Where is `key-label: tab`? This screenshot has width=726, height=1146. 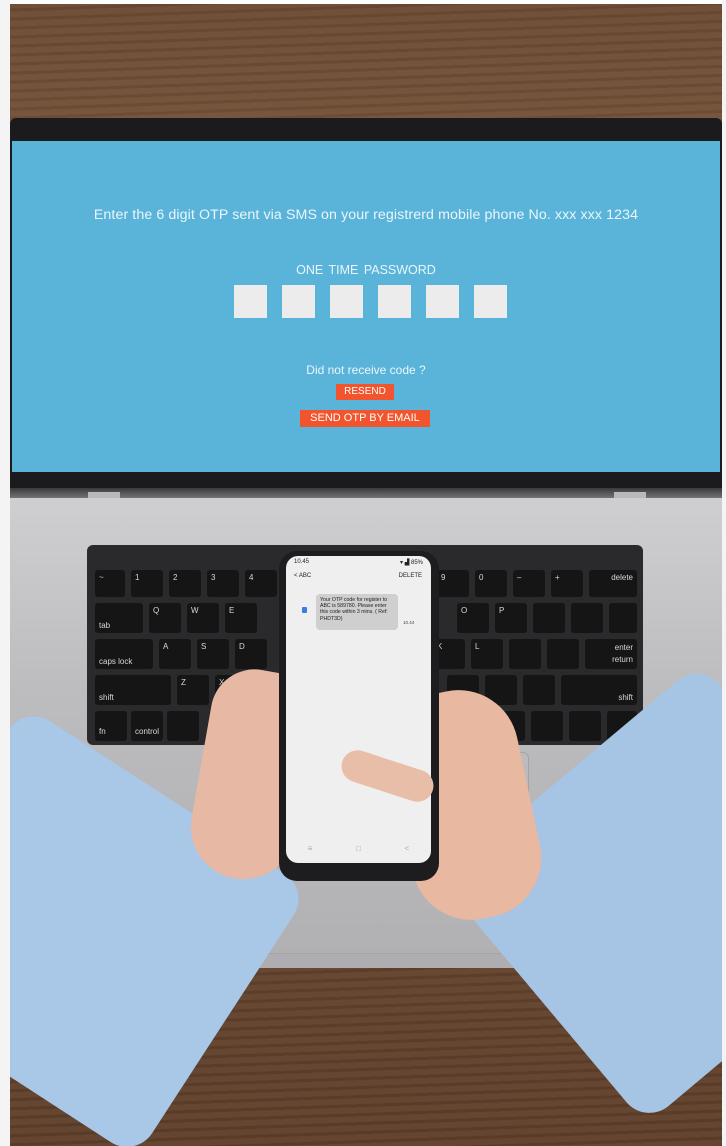
key-label: tab is located at coordinates (105, 625).